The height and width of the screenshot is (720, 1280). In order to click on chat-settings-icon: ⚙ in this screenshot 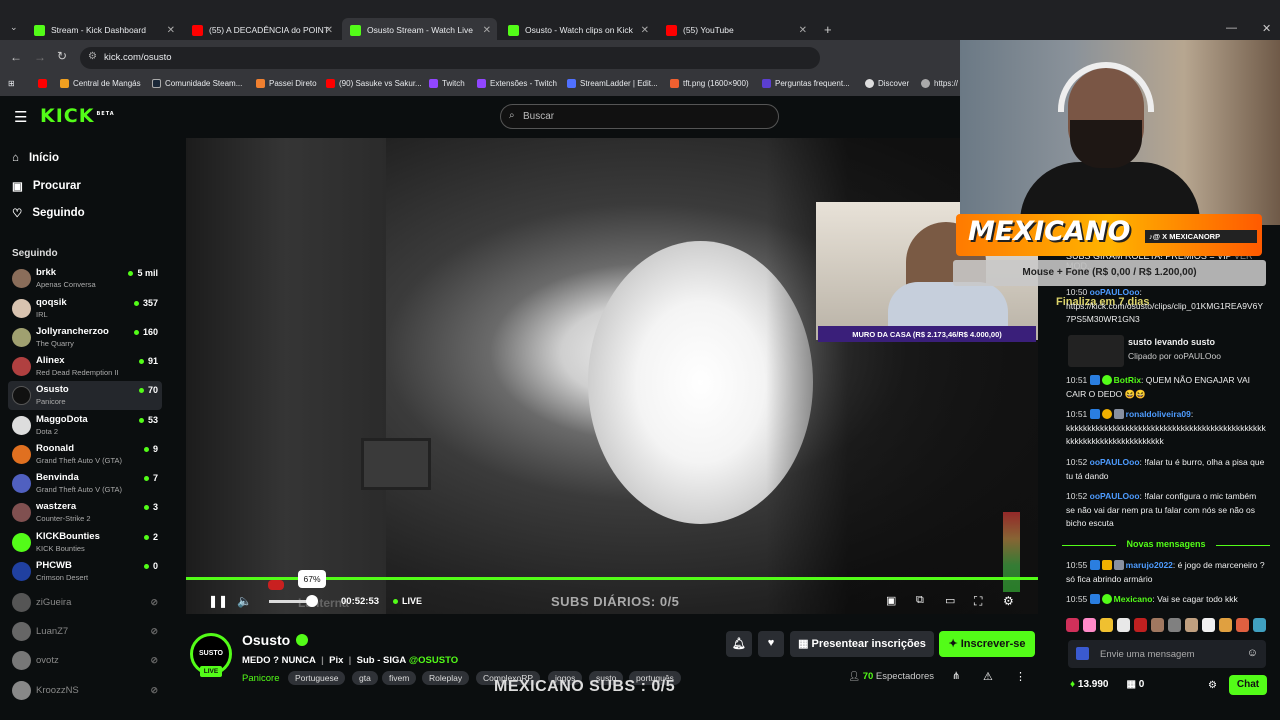, I will do `click(1212, 685)`.